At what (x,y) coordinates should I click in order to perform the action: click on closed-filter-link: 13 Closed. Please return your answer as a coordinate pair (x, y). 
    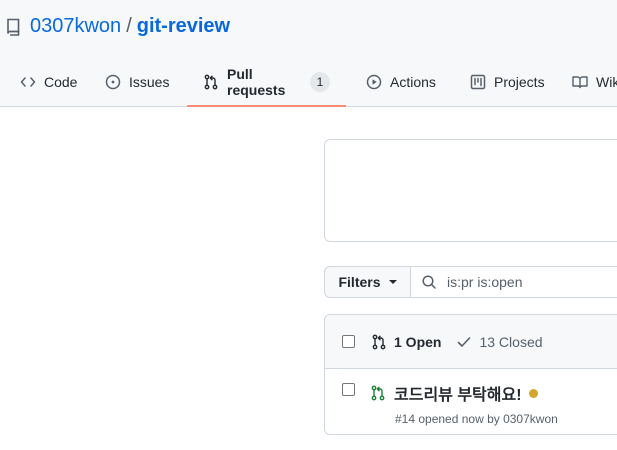
    Looking at the image, I should click on (499, 341).